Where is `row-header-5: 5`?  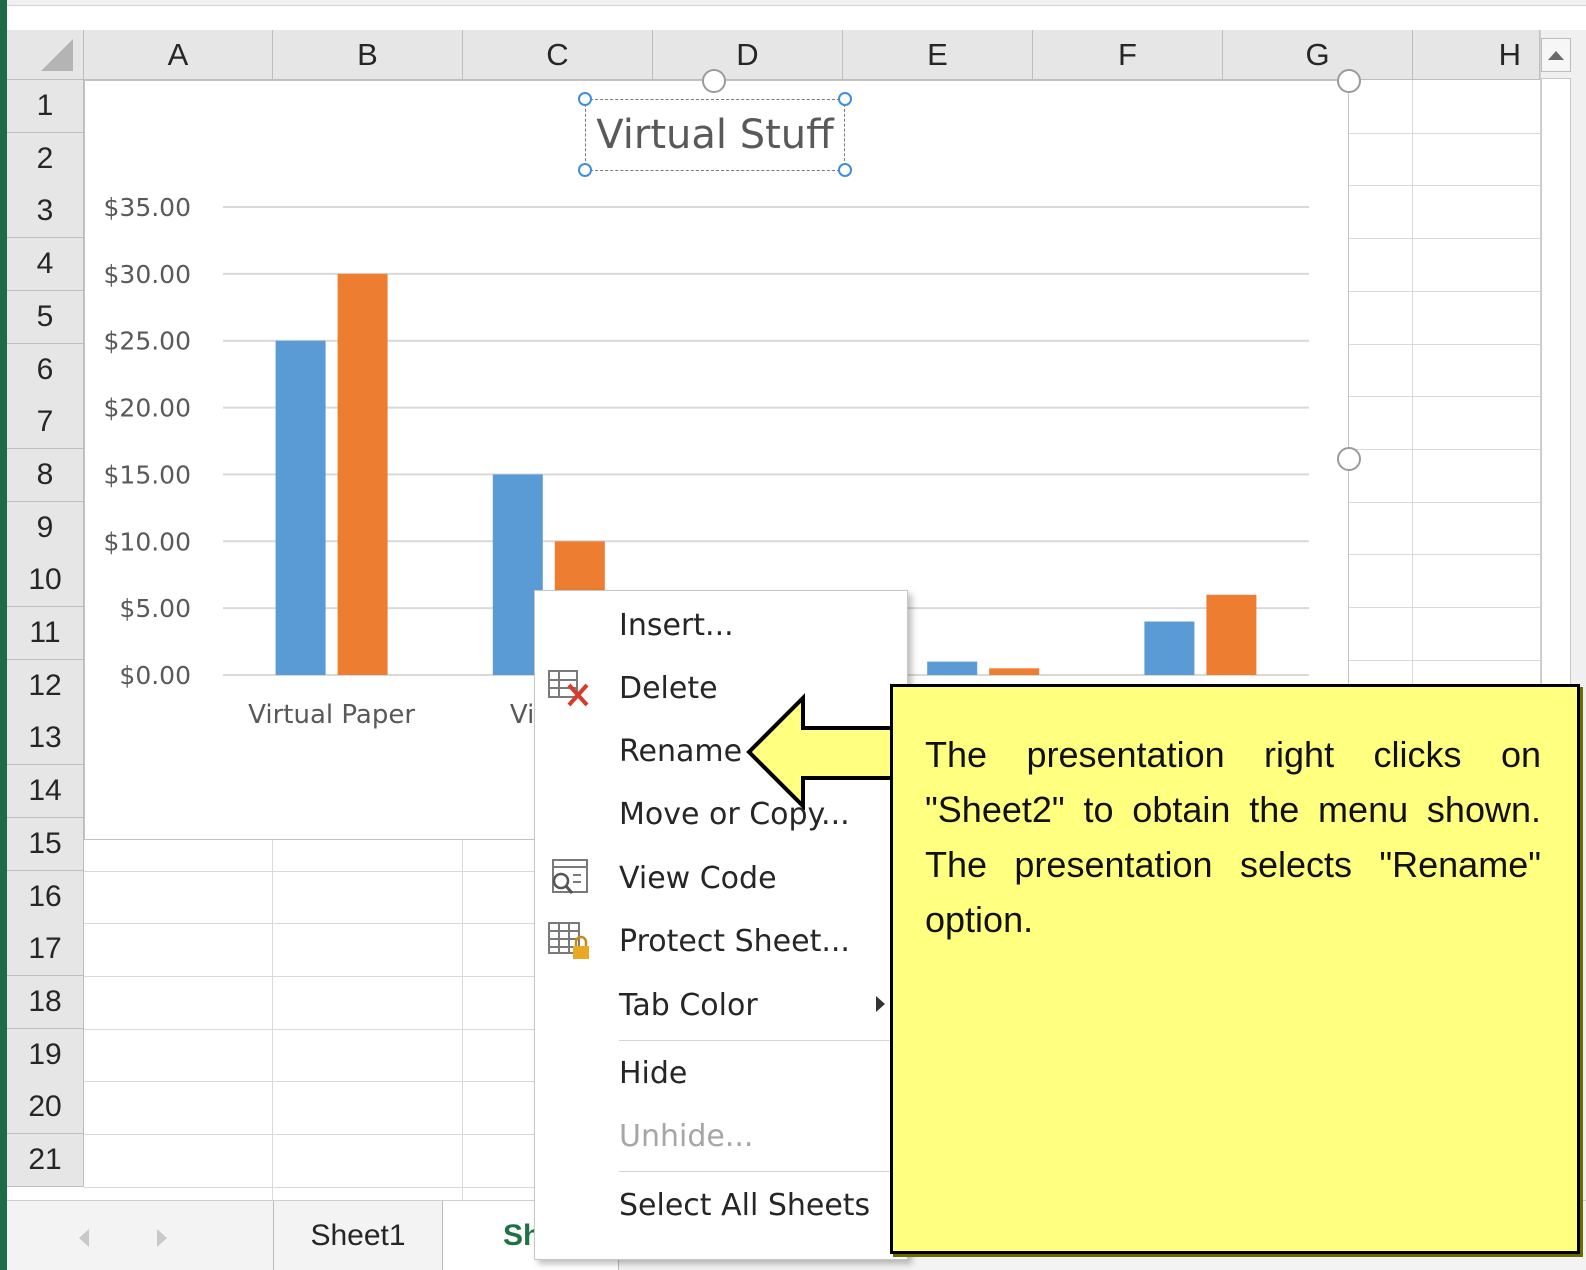 row-header-5: 5 is located at coordinates (45, 317).